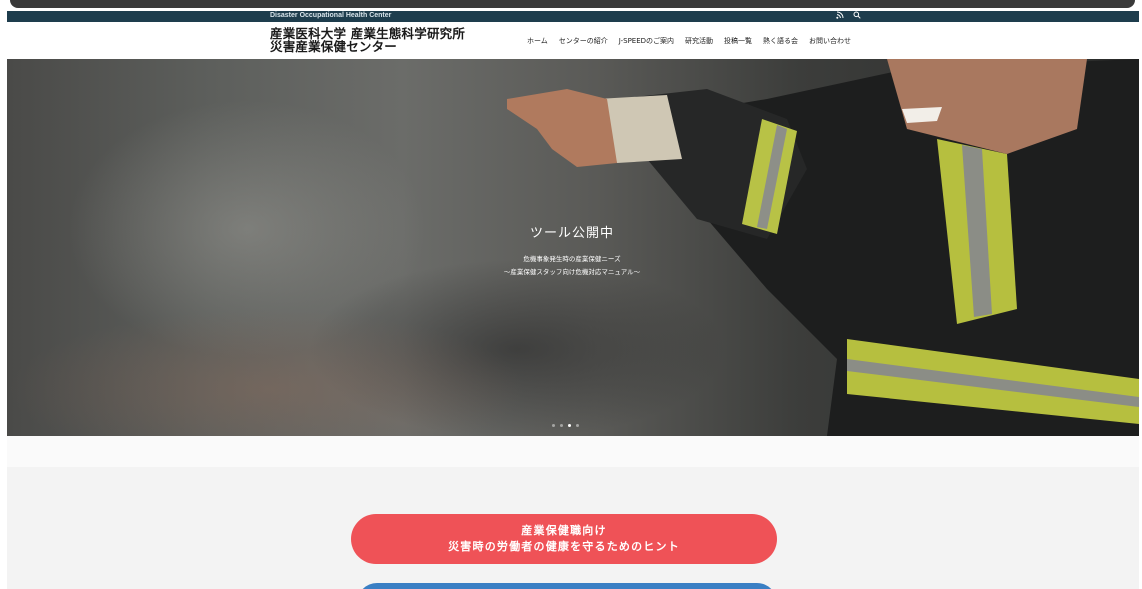 This screenshot has width=1142, height=589. I want to click on cta-red-line-2: 災害時の労働者の健康を守るためのヒント, so click(564, 546).